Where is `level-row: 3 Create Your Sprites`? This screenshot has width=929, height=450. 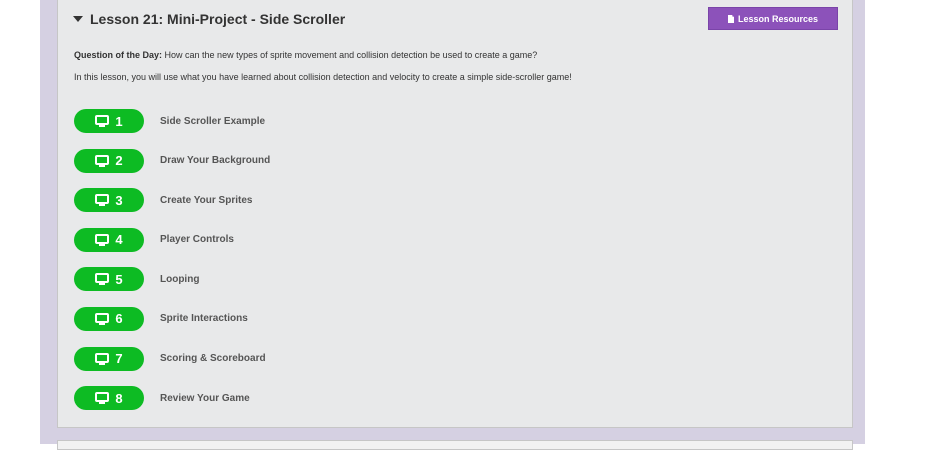 level-row: 3 Create Your Sprites is located at coordinates (172, 200).